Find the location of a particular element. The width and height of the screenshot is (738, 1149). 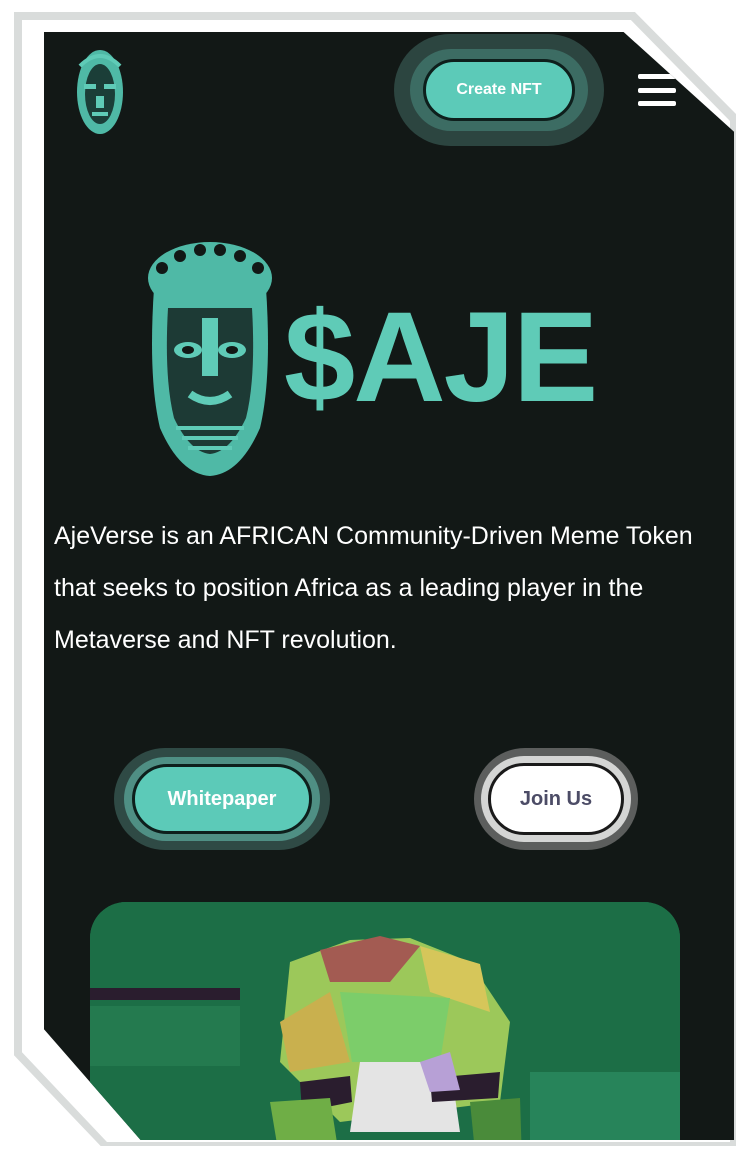

join-us-button-halo: Join Us is located at coordinates (556, 799).